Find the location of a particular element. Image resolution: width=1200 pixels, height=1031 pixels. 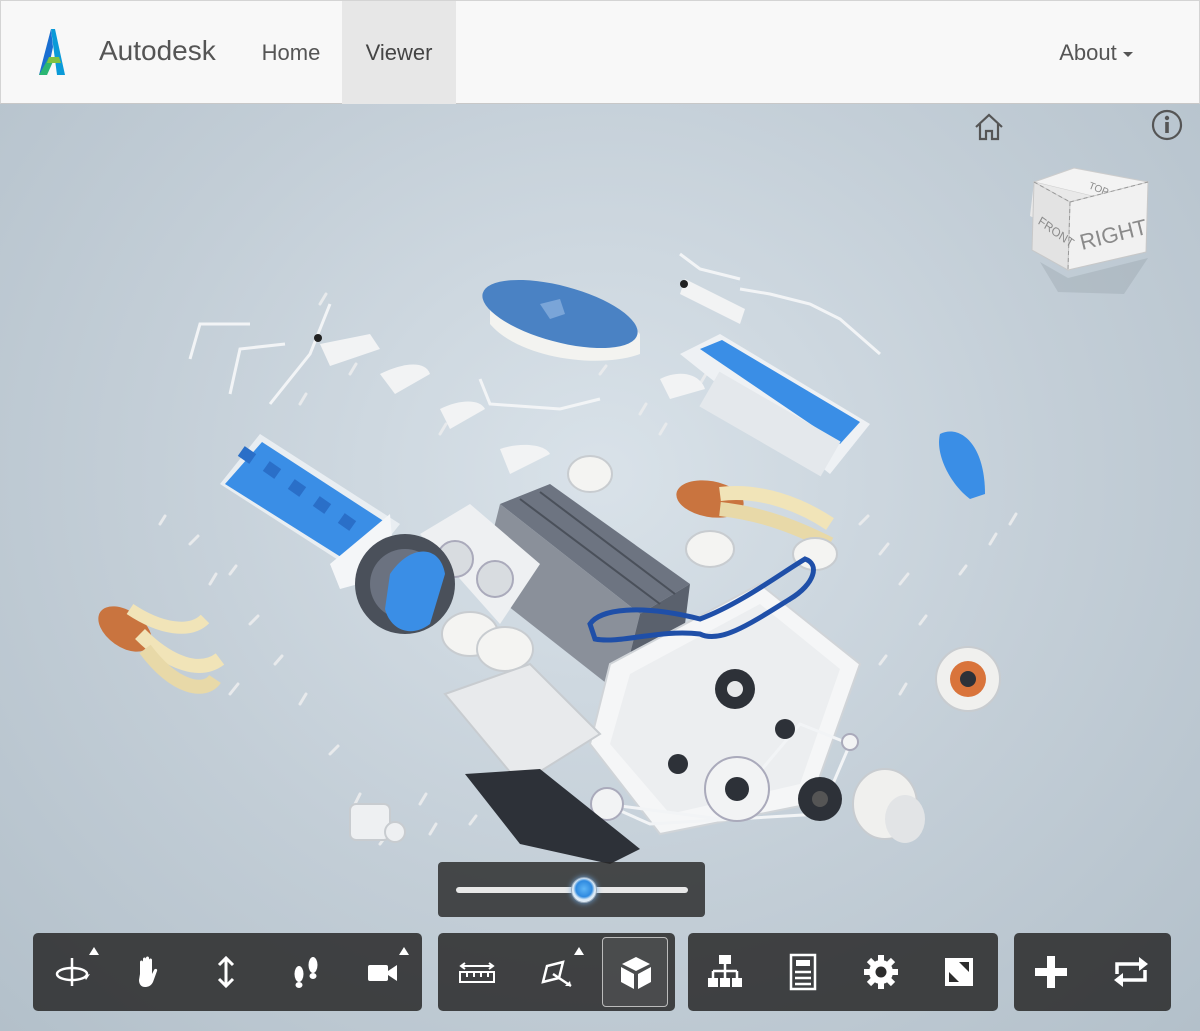

orbit-icon is located at coordinates (72, 972).